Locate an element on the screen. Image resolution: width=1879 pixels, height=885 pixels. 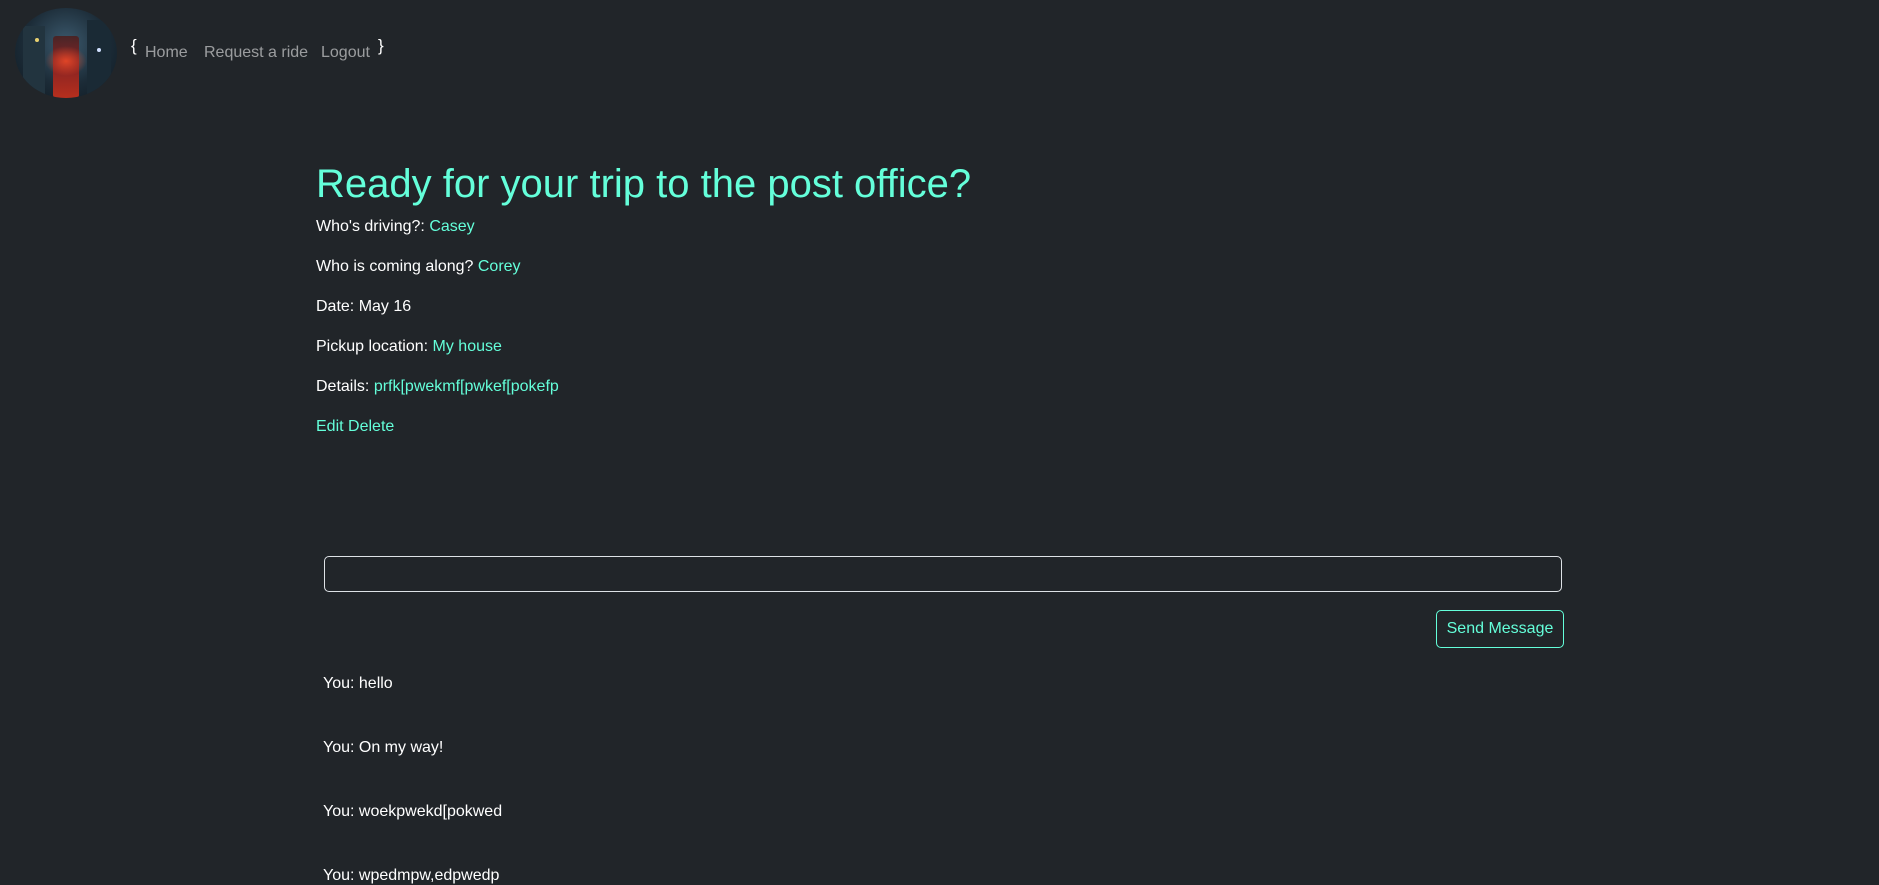
nav-link-request-a-ride: Request a ride is located at coordinates (256, 53).